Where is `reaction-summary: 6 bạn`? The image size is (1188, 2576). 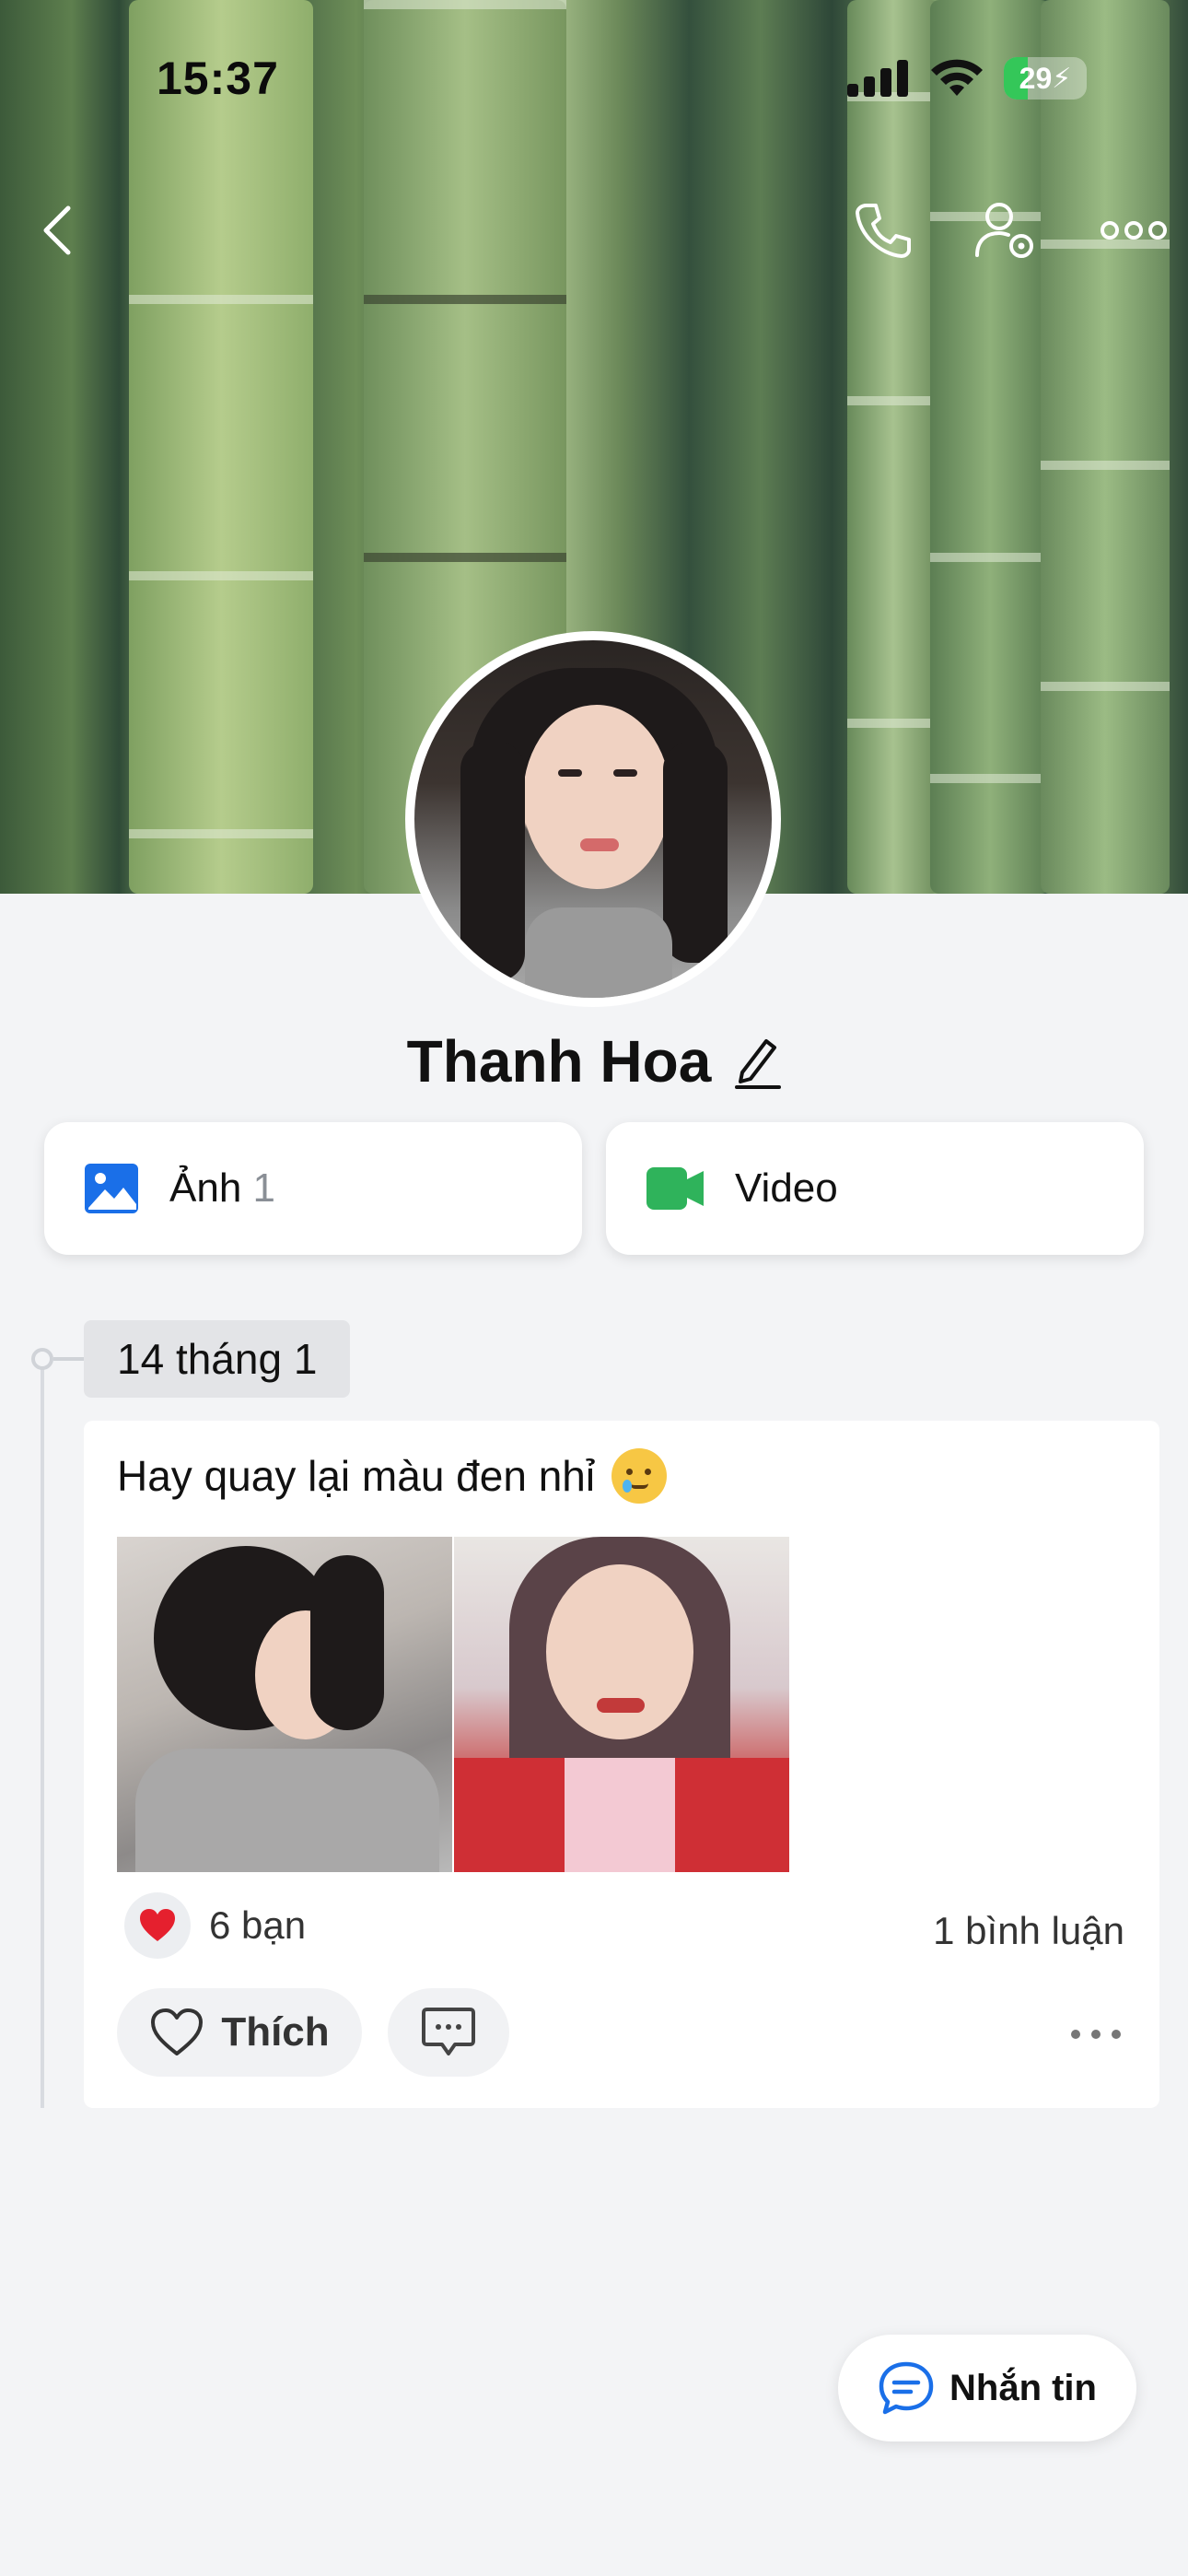 reaction-summary: 6 bạn is located at coordinates (215, 1926).